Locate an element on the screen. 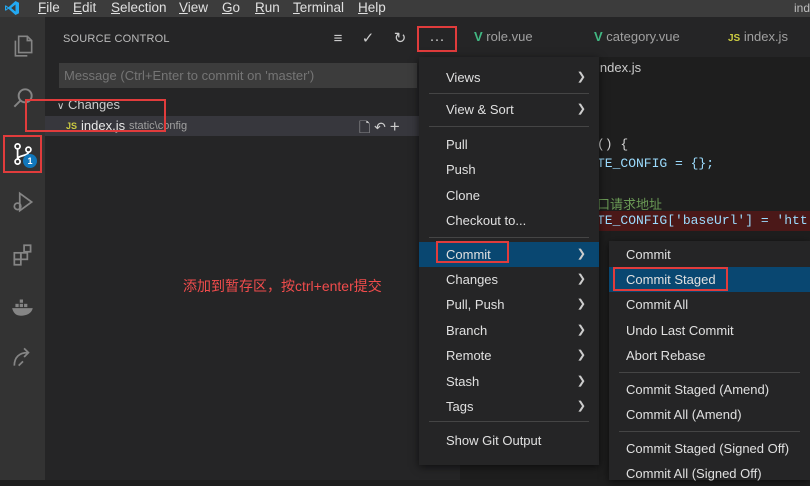 The width and height of the screenshot is (810, 486). remote-icon is located at coordinates (22, 356).